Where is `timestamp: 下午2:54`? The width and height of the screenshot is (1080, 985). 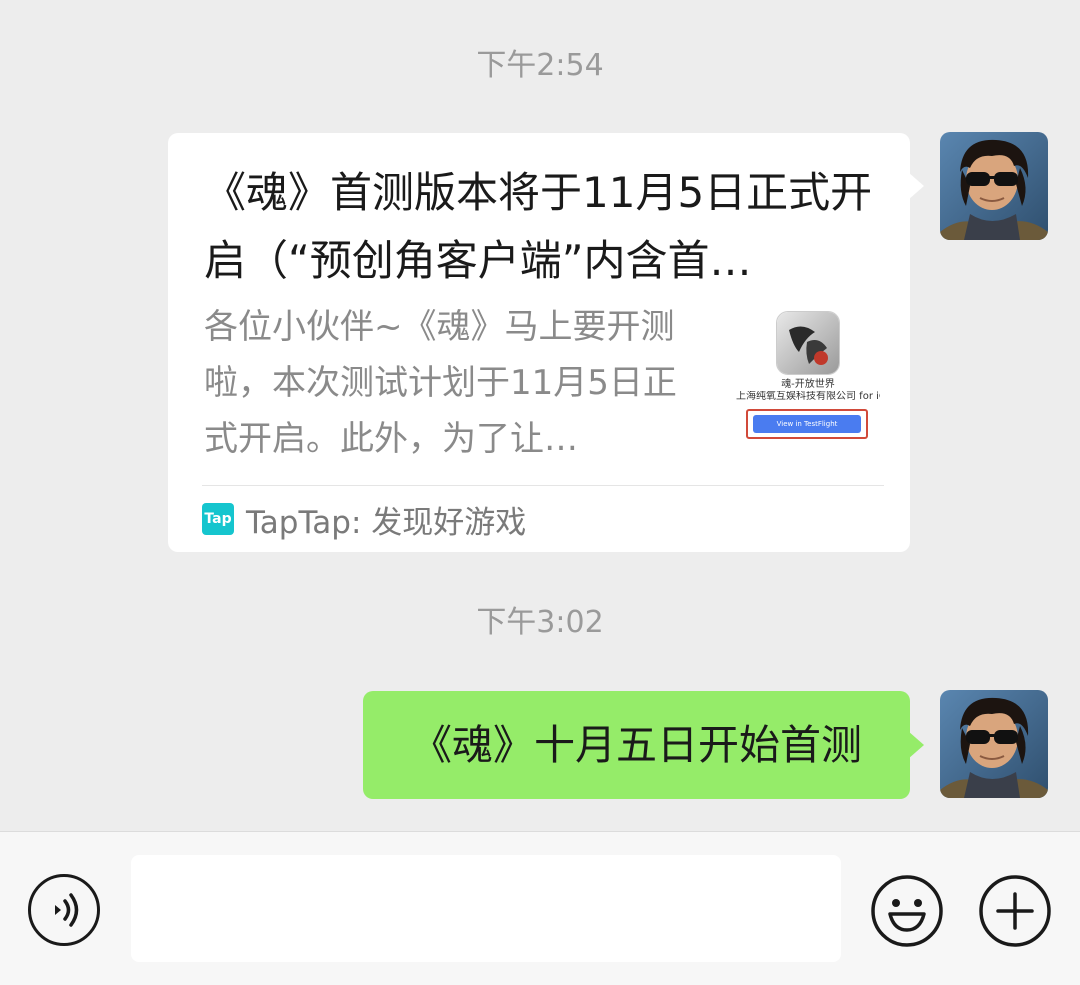 timestamp: 下午2:54 is located at coordinates (540, 65).